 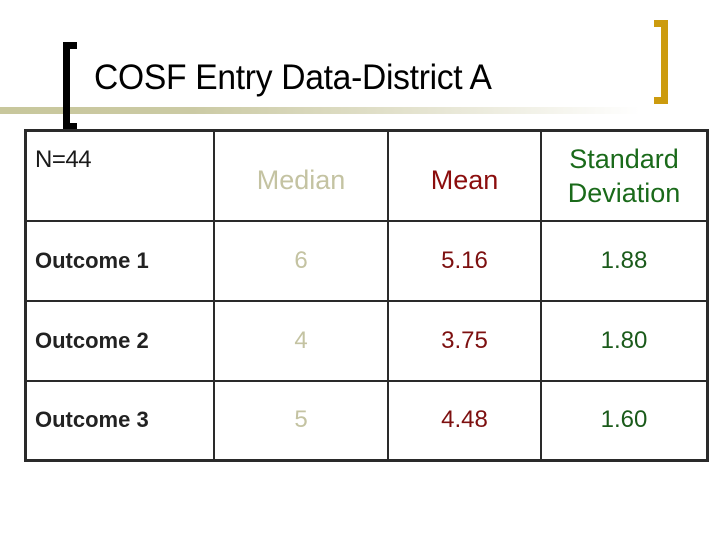 I want to click on slide-title: COSF Entry Data-District A, so click(x=293, y=77).